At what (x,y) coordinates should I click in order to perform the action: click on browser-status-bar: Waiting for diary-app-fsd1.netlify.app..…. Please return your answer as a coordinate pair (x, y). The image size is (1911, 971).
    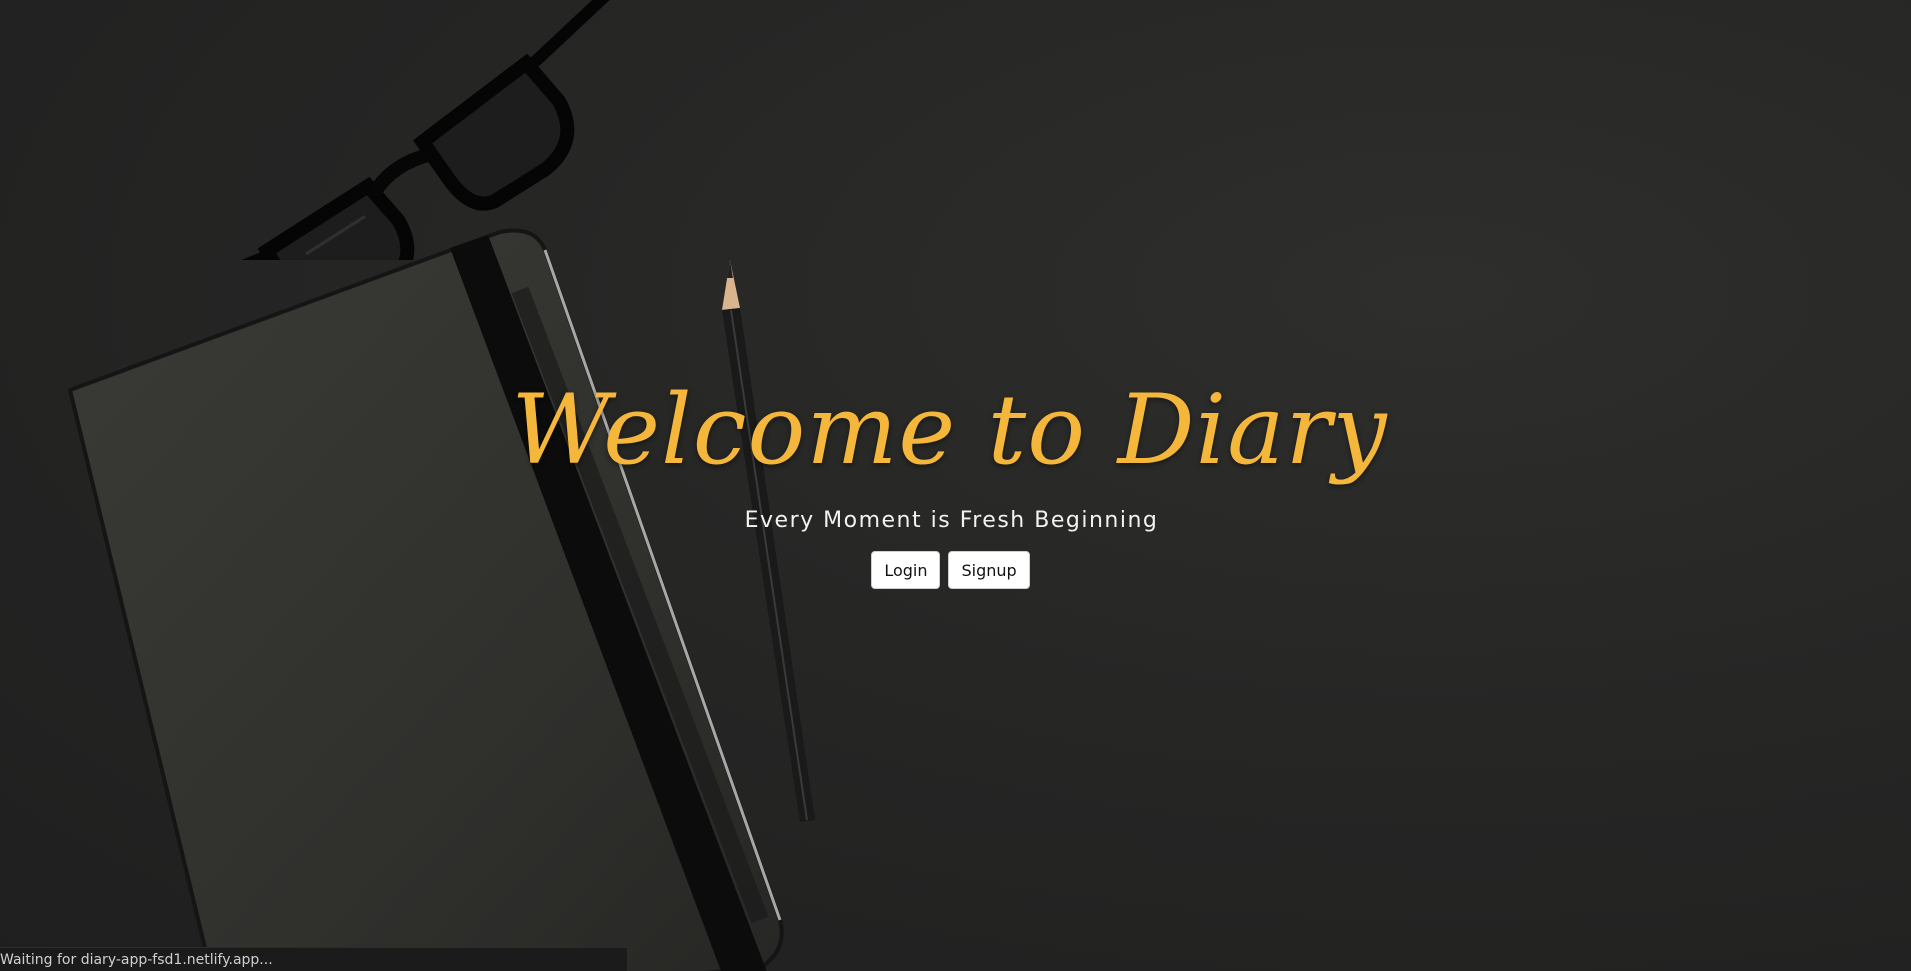
    Looking at the image, I should click on (314, 959).